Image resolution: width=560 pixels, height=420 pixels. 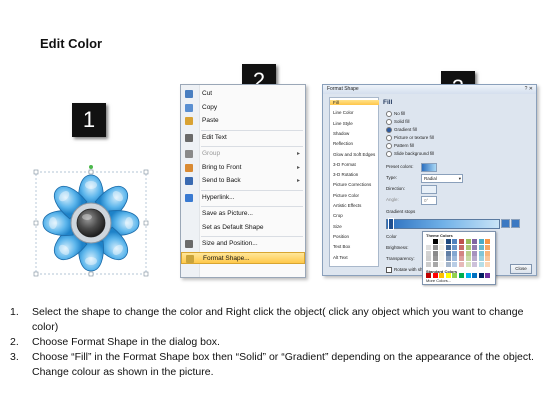 I want to click on fill-option-picture-or-texture-fill: Picture or texture fill, so click(x=410, y=138).